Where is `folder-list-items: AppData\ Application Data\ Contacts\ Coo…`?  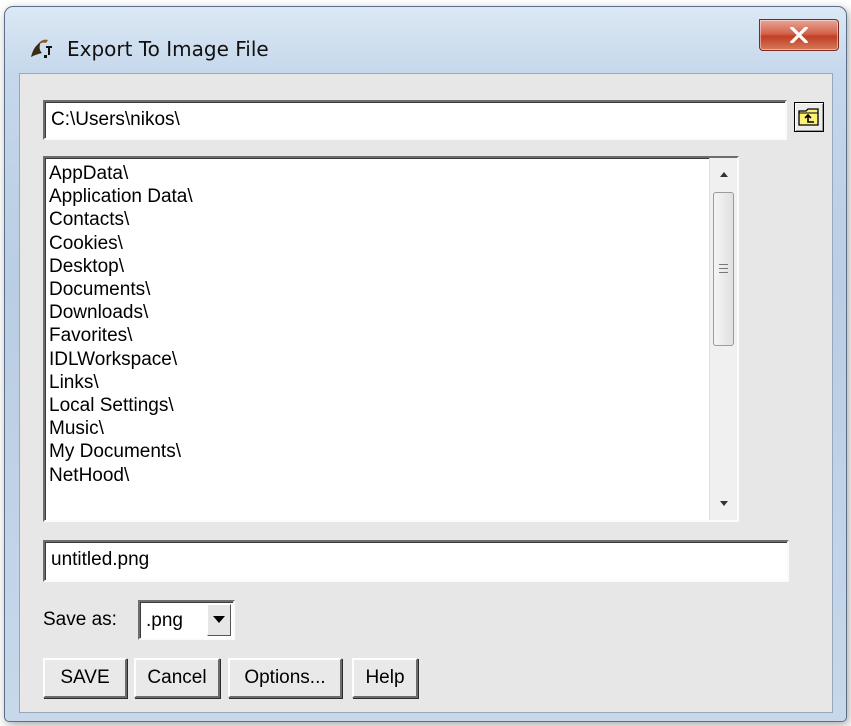
folder-list-items: AppData\ Application Data\ Contacts\ Coo… is located at coordinates (121, 324).